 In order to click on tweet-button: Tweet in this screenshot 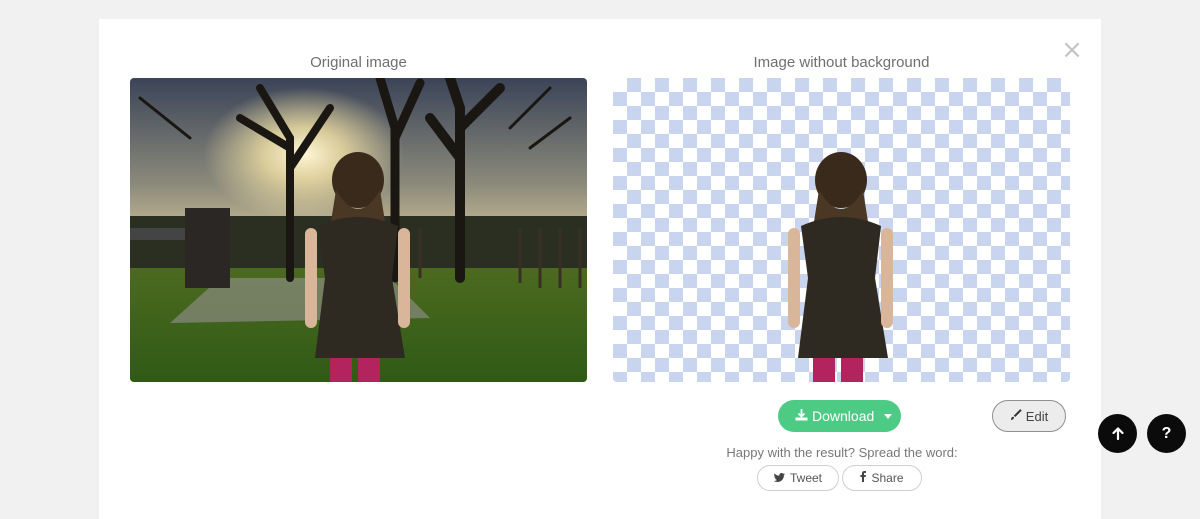, I will do `click(798, 478)`.